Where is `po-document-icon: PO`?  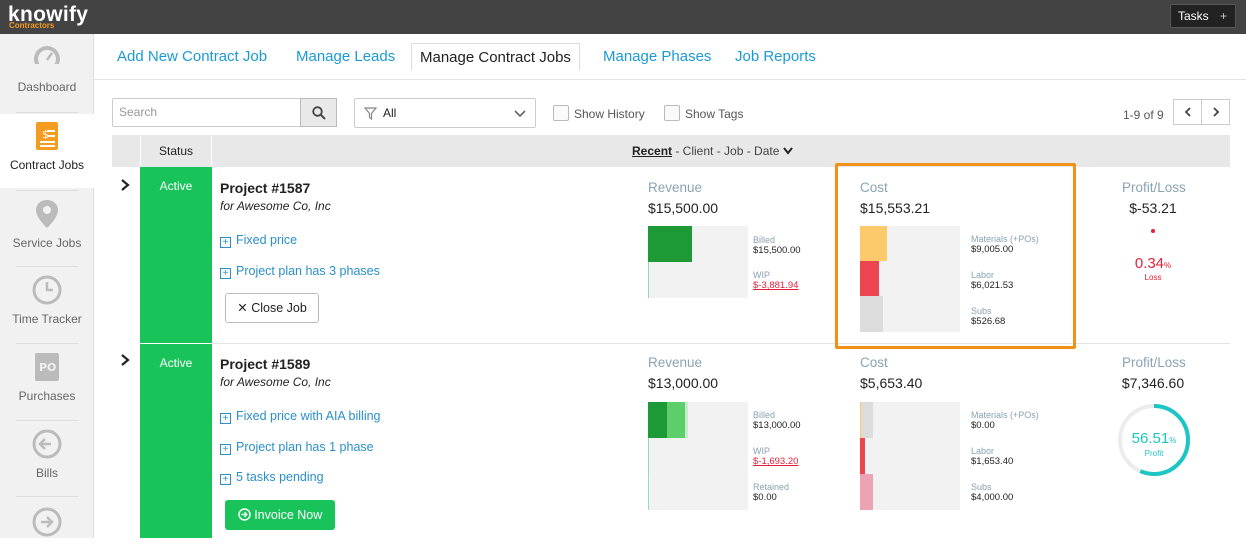
po-document-icon: PO is located at coordinates (47, 367).